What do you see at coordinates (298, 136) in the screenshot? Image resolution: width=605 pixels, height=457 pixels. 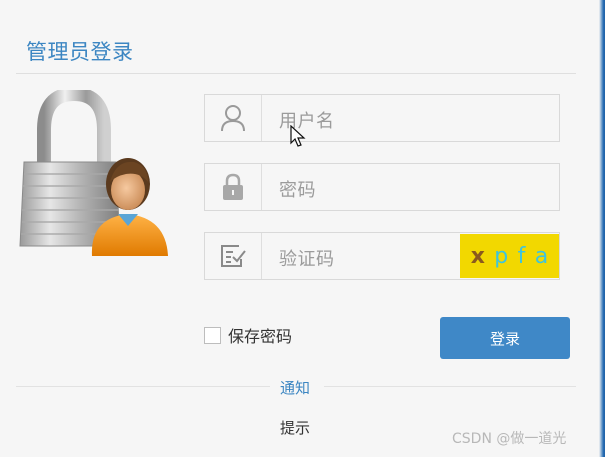 I see `mouse-cursor-icon` at bounding box center [298, 136].